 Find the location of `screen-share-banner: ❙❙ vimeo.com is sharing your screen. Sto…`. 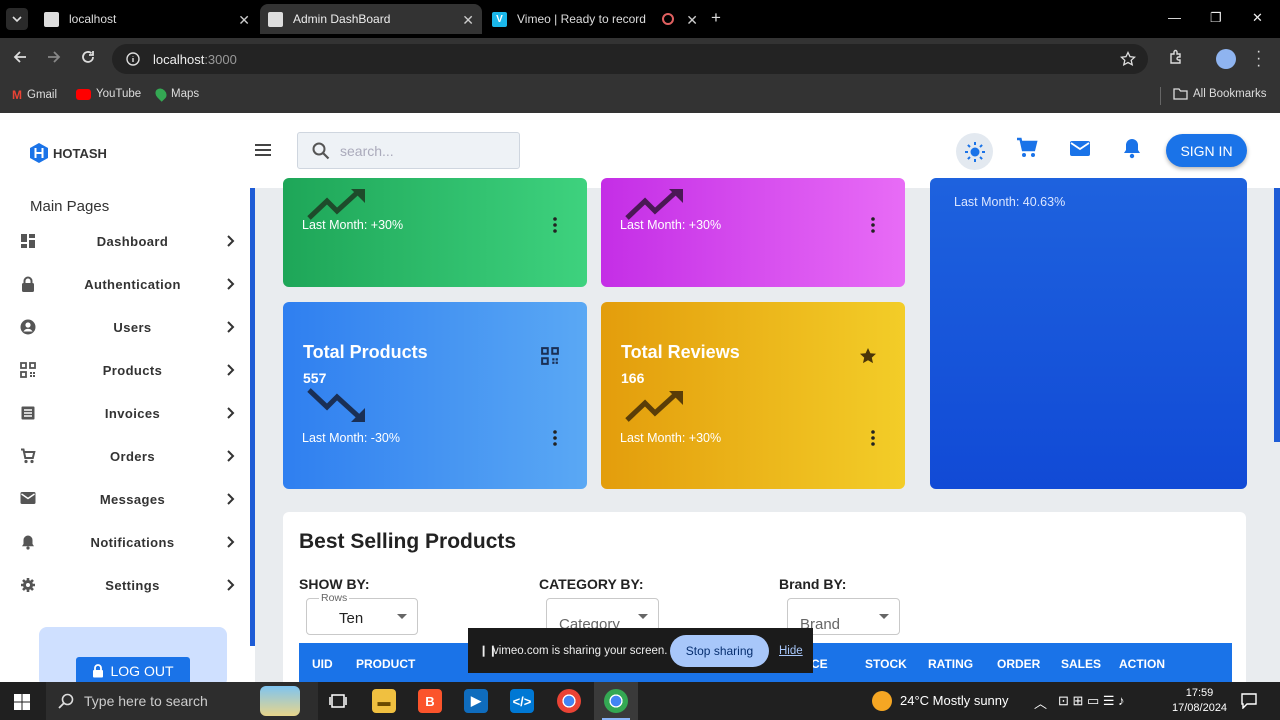

screen-share-banner: ❙❙ vimeo.com is sharing your screen. Sto… is located at coordinates (640, 650).